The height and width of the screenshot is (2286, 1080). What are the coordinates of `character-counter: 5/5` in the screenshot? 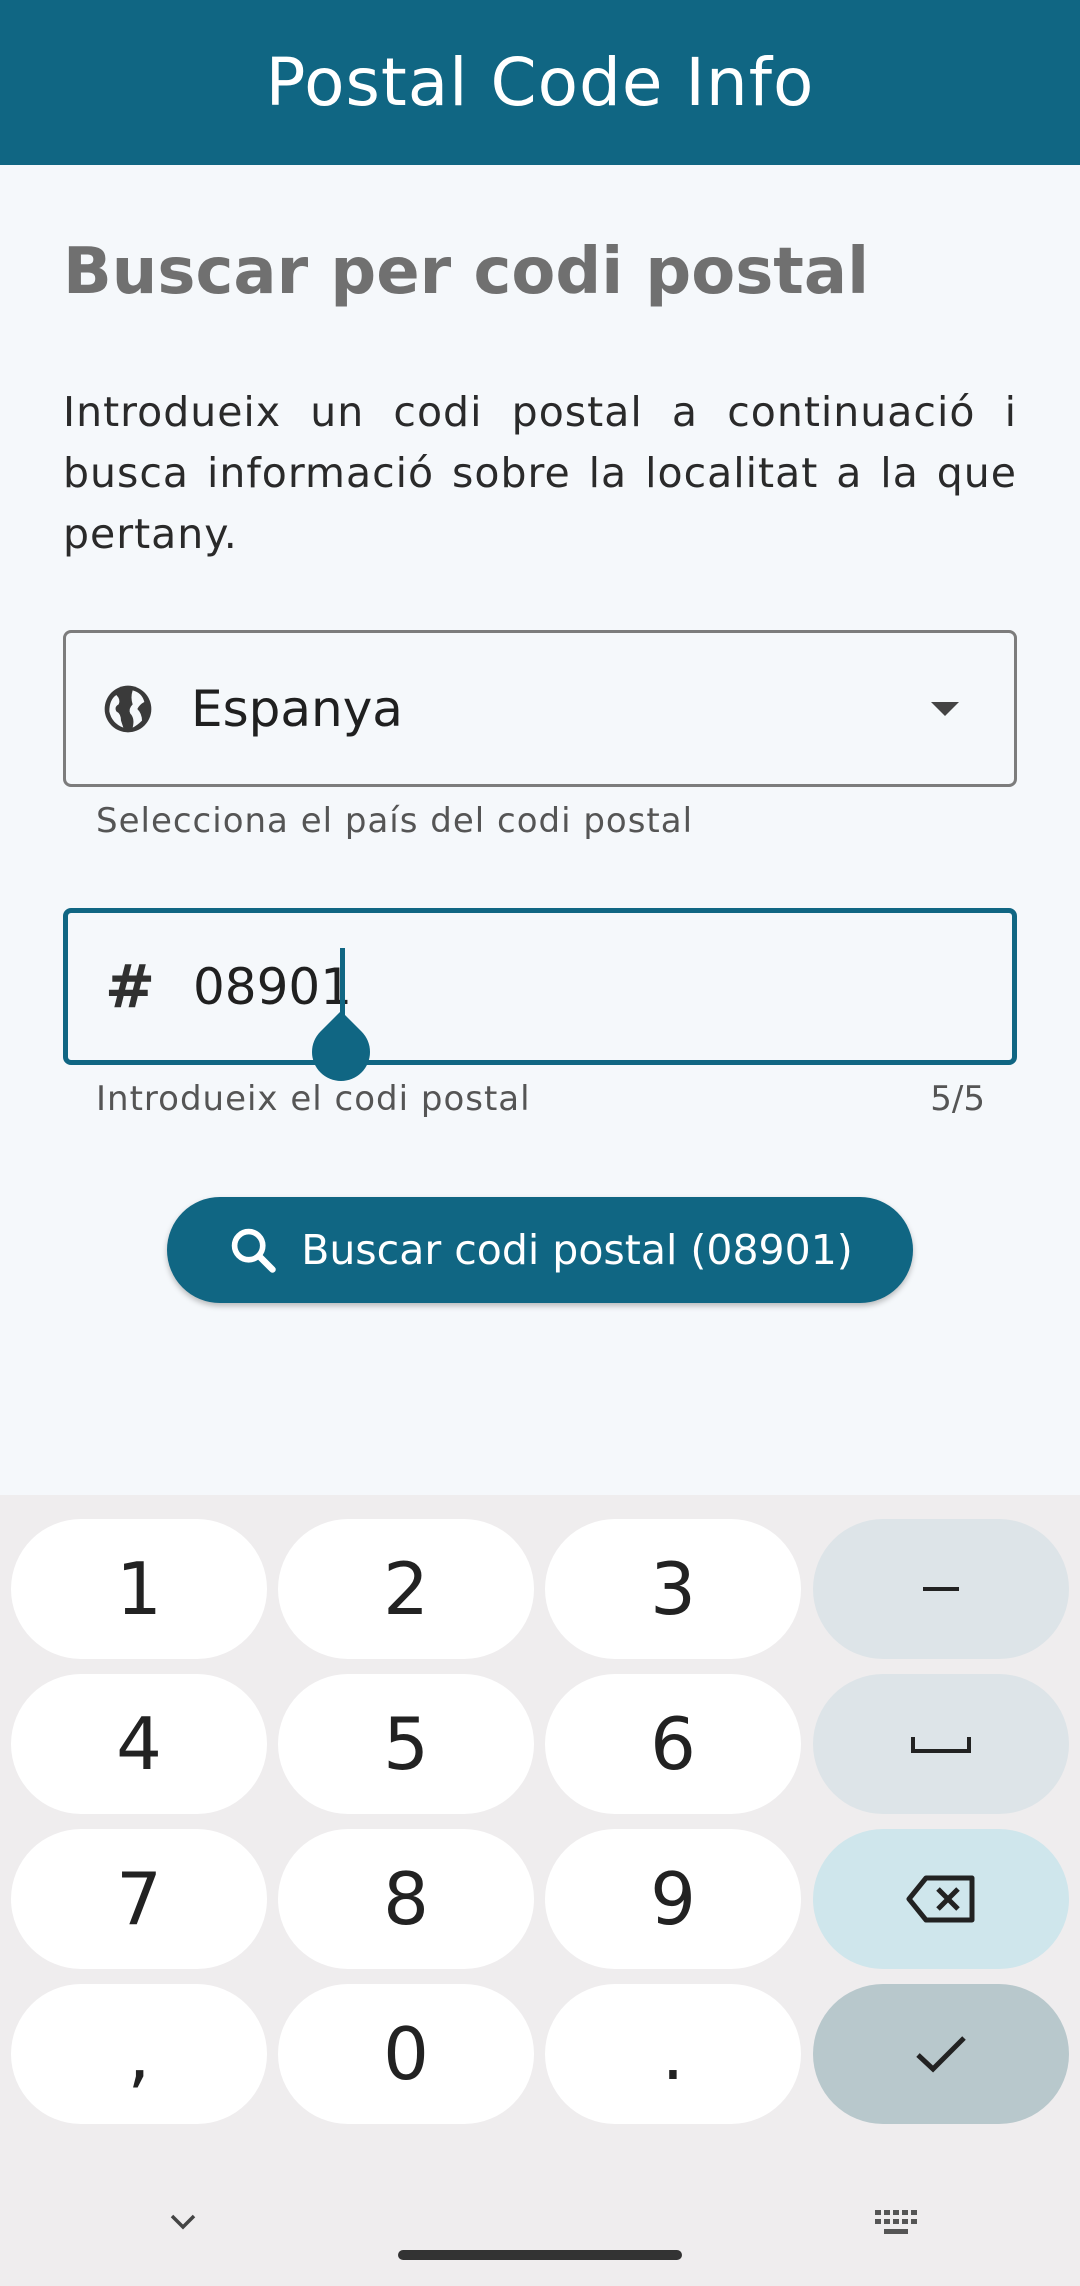 It's located at (957, 1099).